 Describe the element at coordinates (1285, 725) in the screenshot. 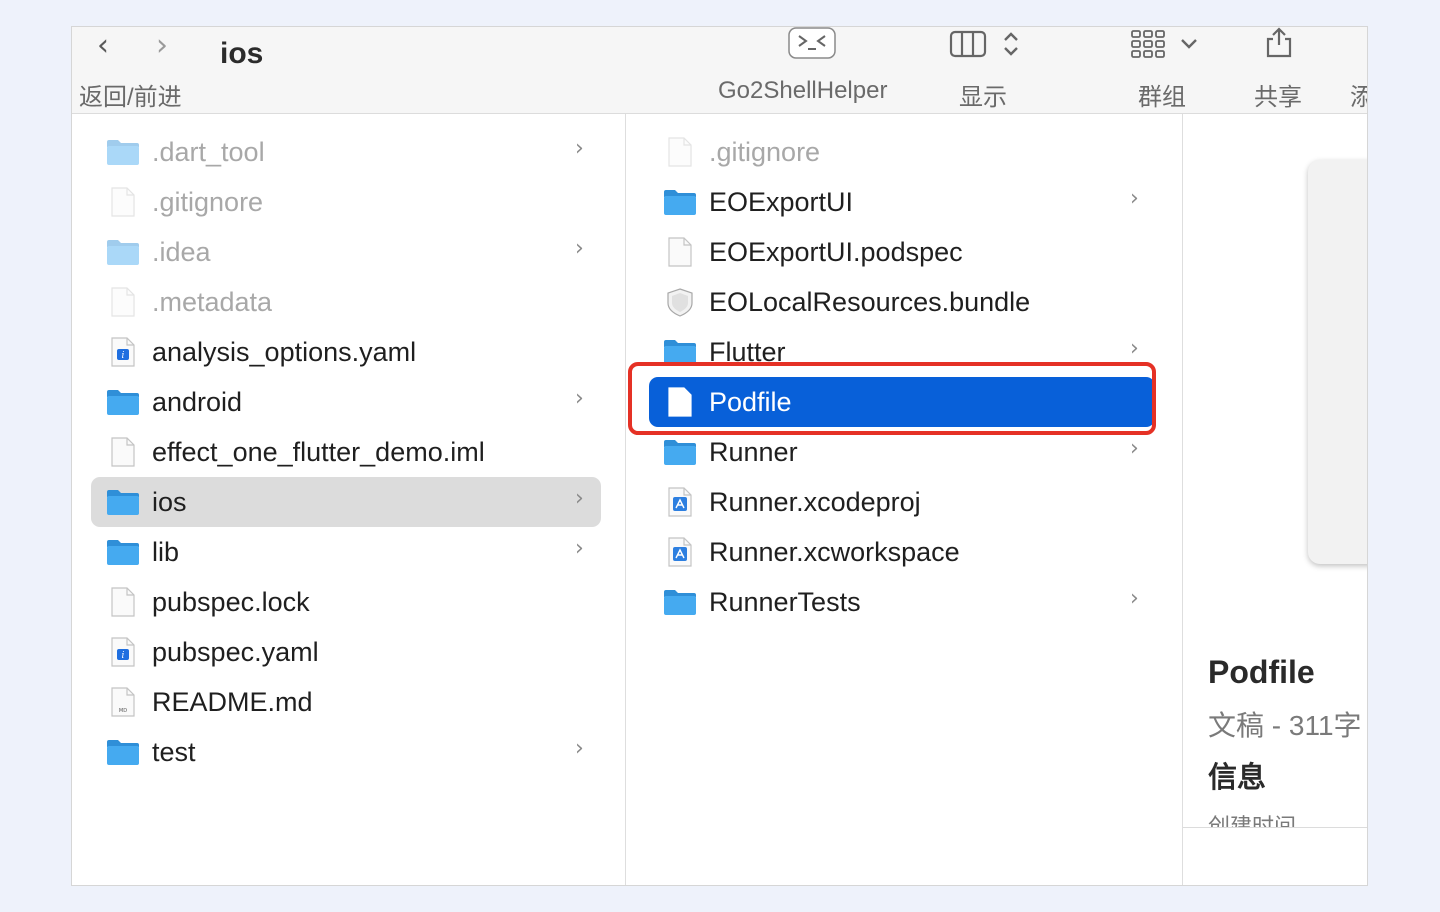

I see `preview-file-kind: 文稿 - 311字` at that location.